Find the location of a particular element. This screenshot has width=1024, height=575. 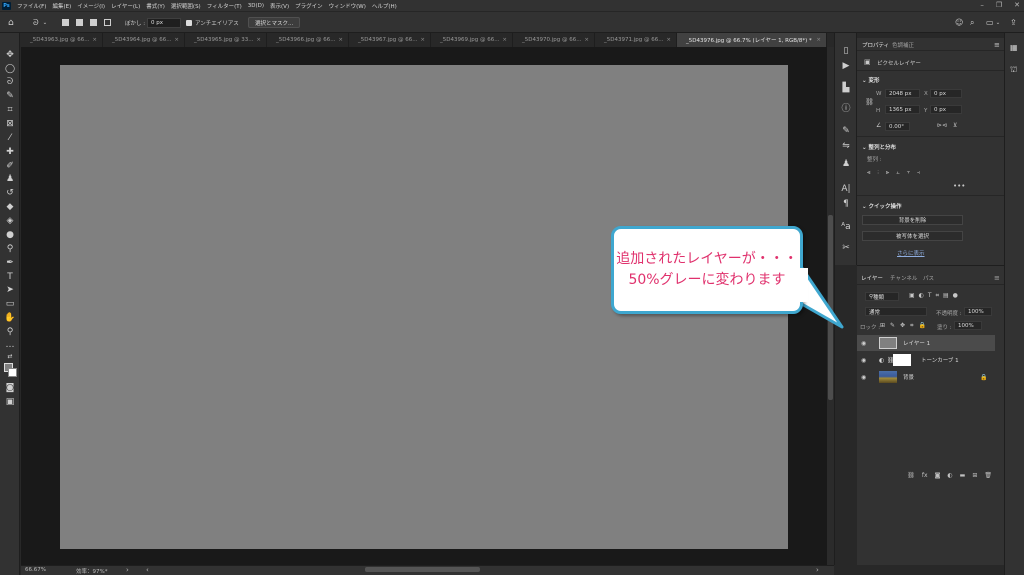

layer-row: ◉ 背景 🔒 is located at coordinates (926, 377).